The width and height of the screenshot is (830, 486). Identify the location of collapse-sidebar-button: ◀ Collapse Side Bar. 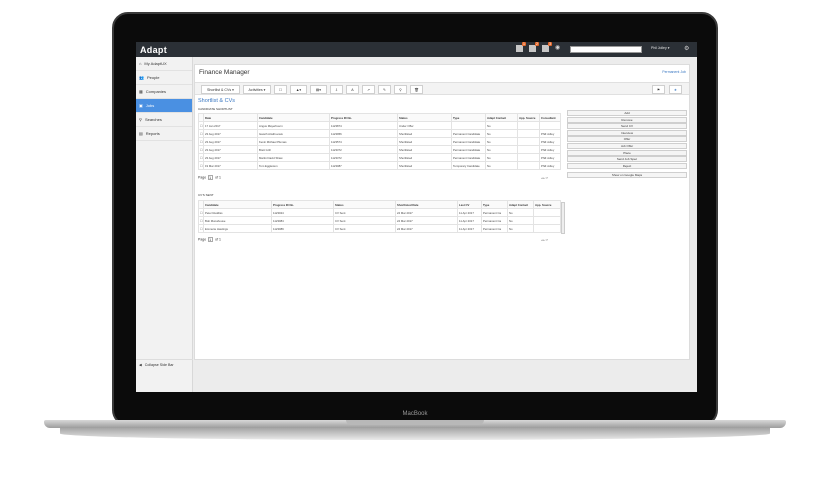
(164, 364).